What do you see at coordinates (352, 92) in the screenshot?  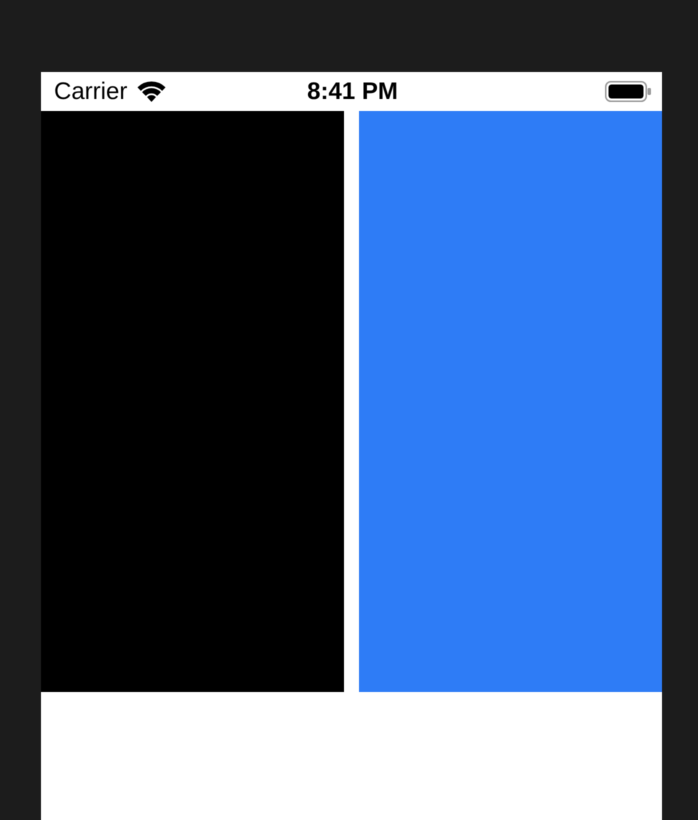 I see `status-time: 8:41 PM` at bounding box center [352, 92].